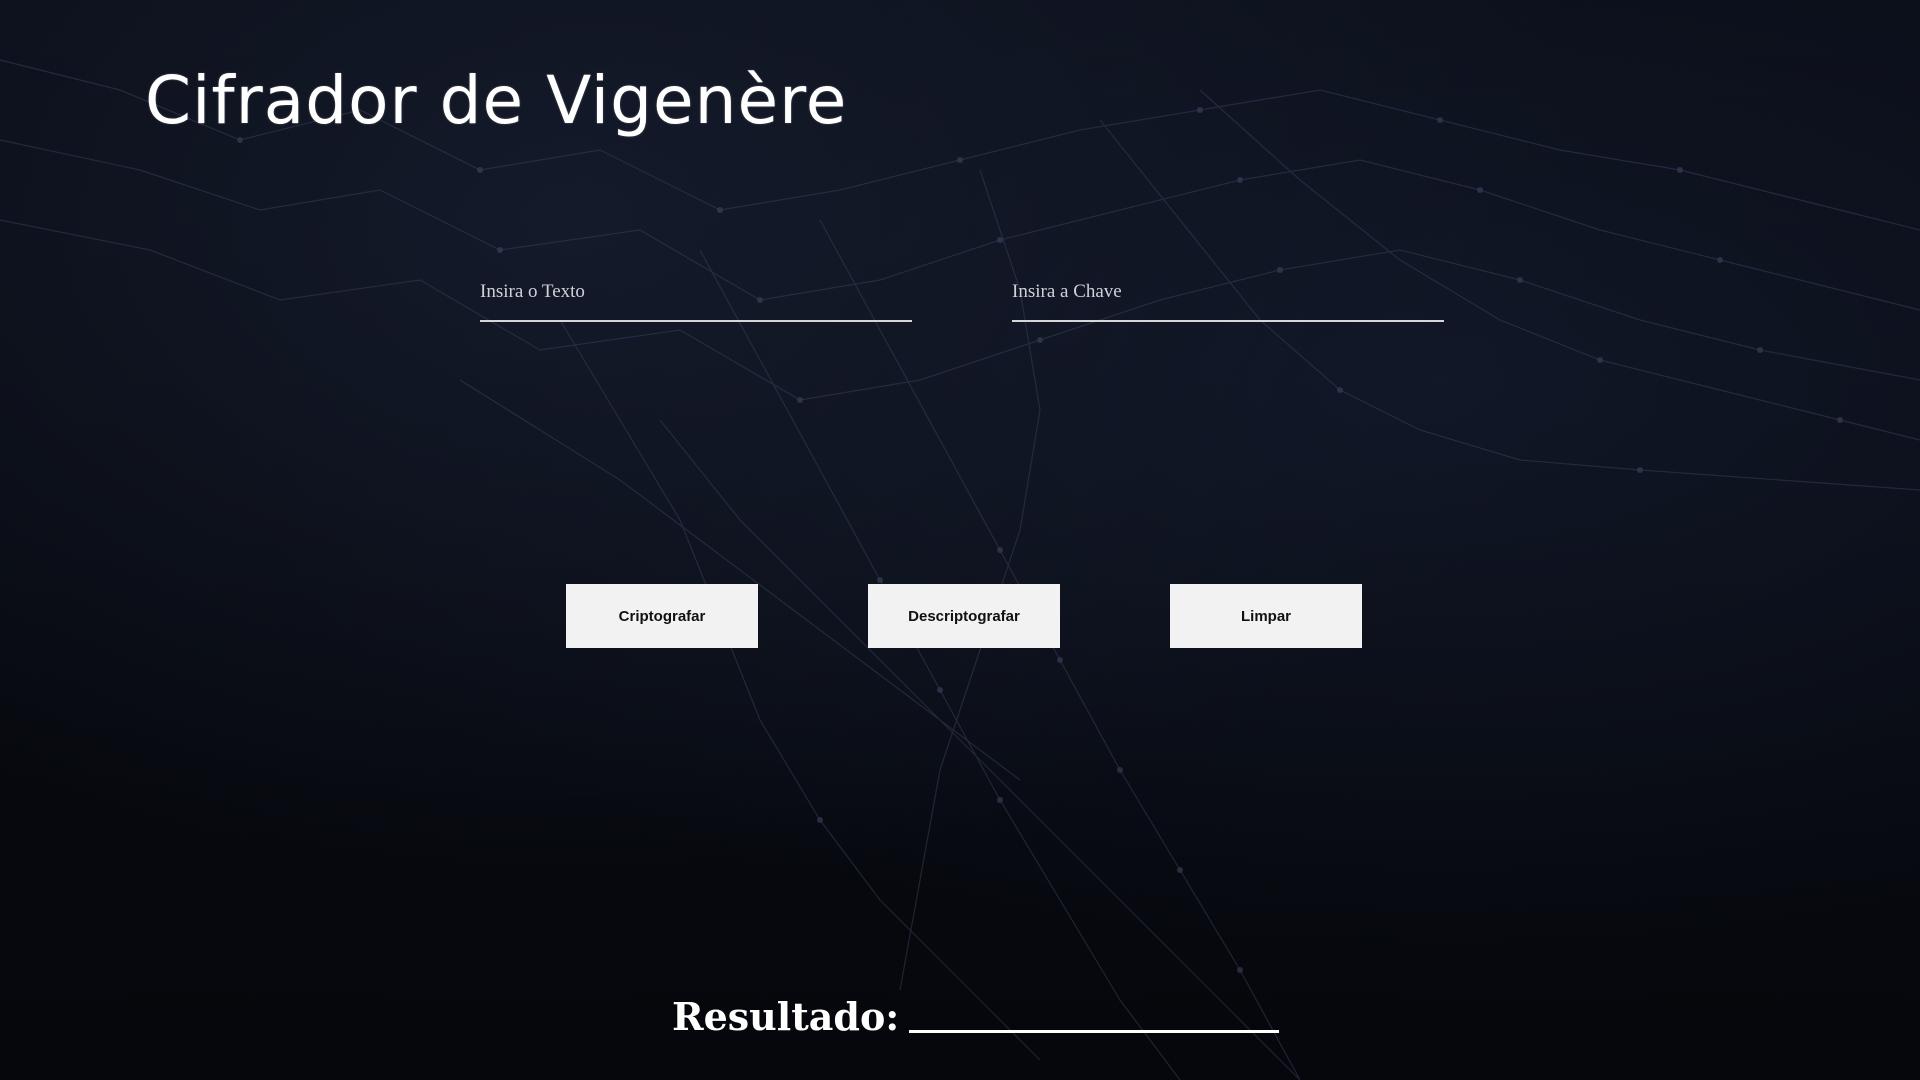 Image resolution: width=1920 pixels, height=1080 pixels. Describe the element at coordinates (662, 616) in the screenshot. I see `encrypt-button: Criptografar` at that location.